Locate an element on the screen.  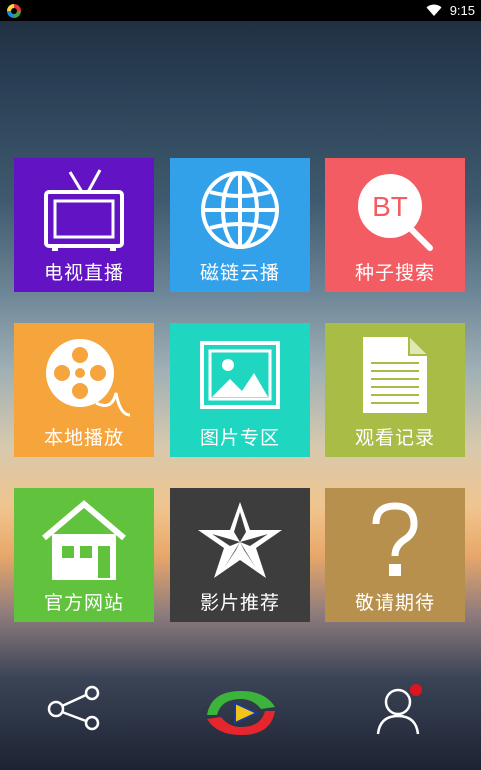
bottom-bar is located at coordinates (240, 715).